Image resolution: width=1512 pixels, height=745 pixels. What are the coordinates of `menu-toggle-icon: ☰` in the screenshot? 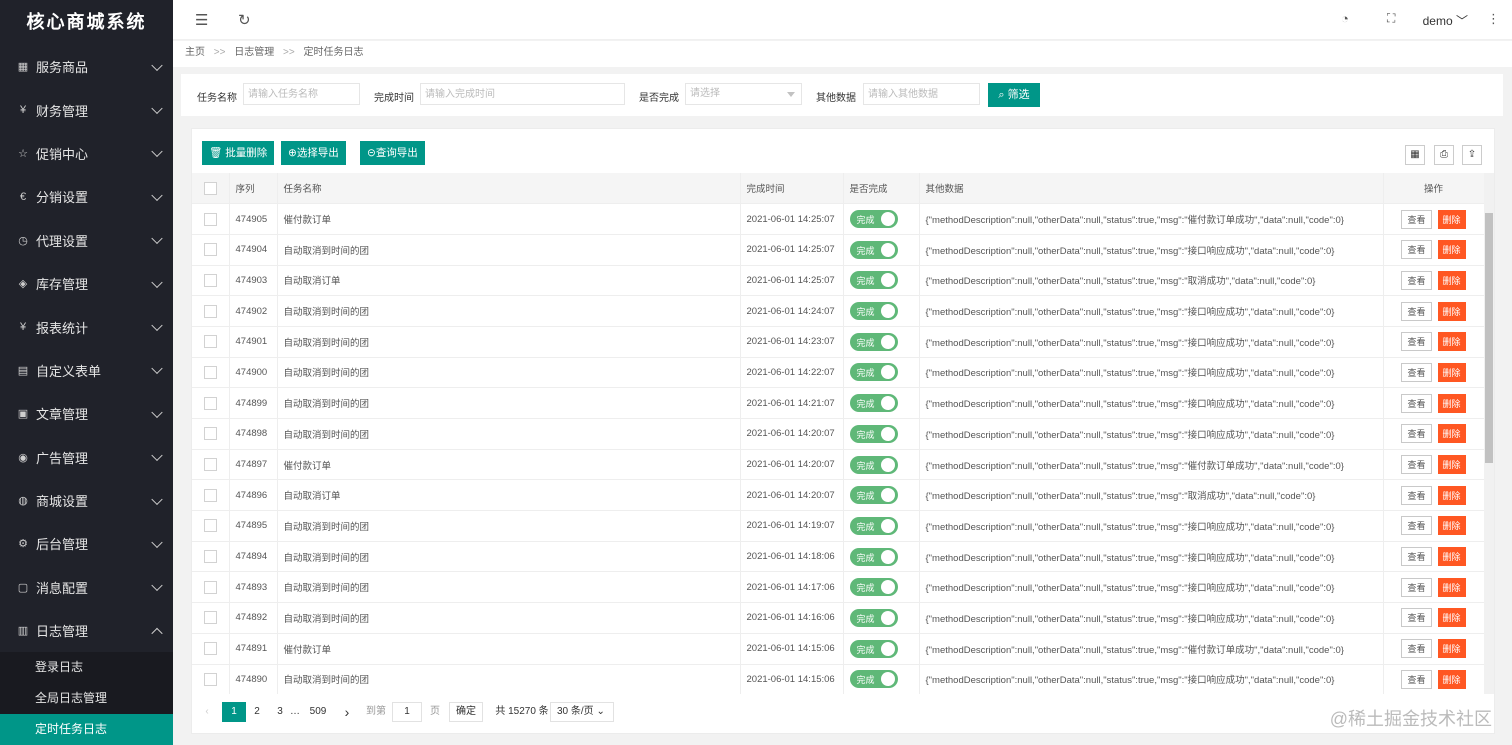 It's located at (201, 20).